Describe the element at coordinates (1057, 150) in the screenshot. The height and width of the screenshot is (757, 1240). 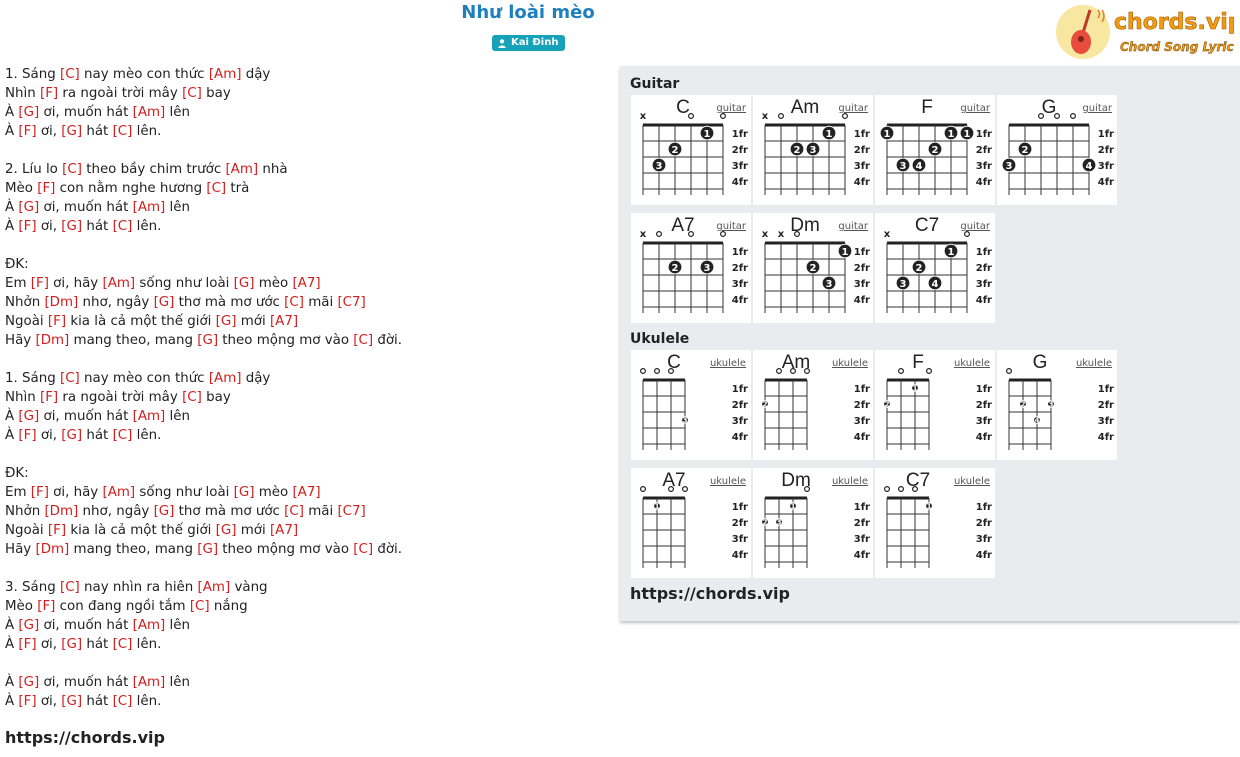
I see `guitar-chord-G: Gguitar 1fr 2fr 3fr 4fr 3 2 4` at that location.